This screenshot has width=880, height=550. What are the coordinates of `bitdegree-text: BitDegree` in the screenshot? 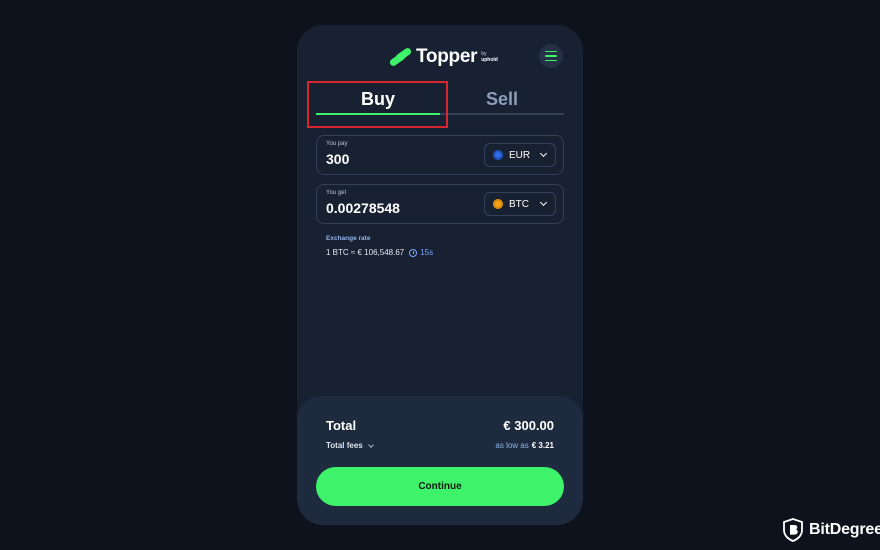 It's located at (844, 529).